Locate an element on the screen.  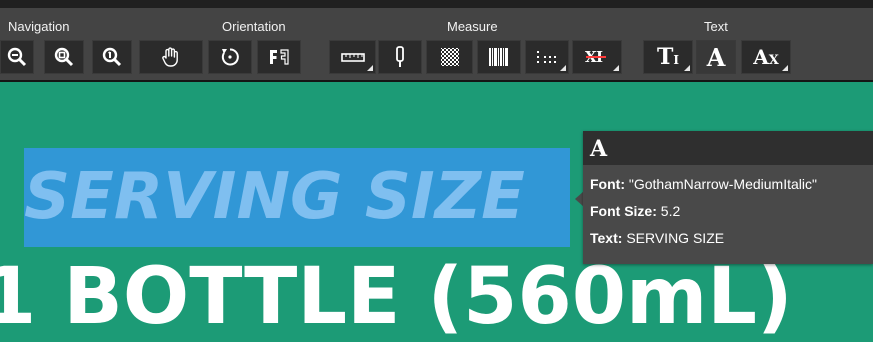
font-info-icon: A is located at coordinates (716, 57).